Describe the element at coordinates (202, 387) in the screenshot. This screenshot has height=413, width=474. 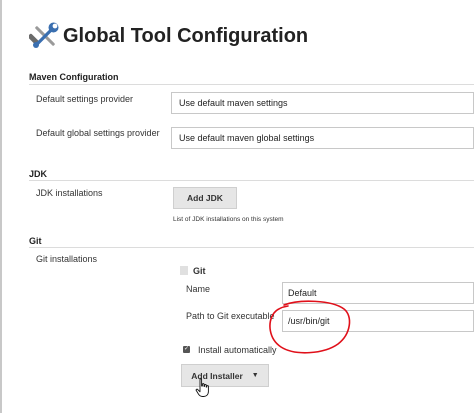
I see `hand-cursor-icon` at that location.